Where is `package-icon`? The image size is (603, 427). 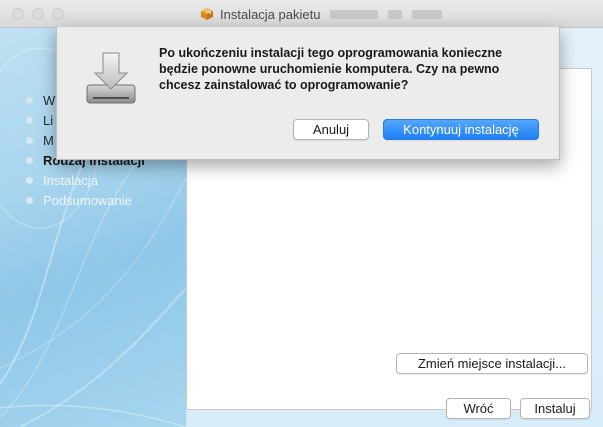 package-icon is located at coordinates (207, 14).